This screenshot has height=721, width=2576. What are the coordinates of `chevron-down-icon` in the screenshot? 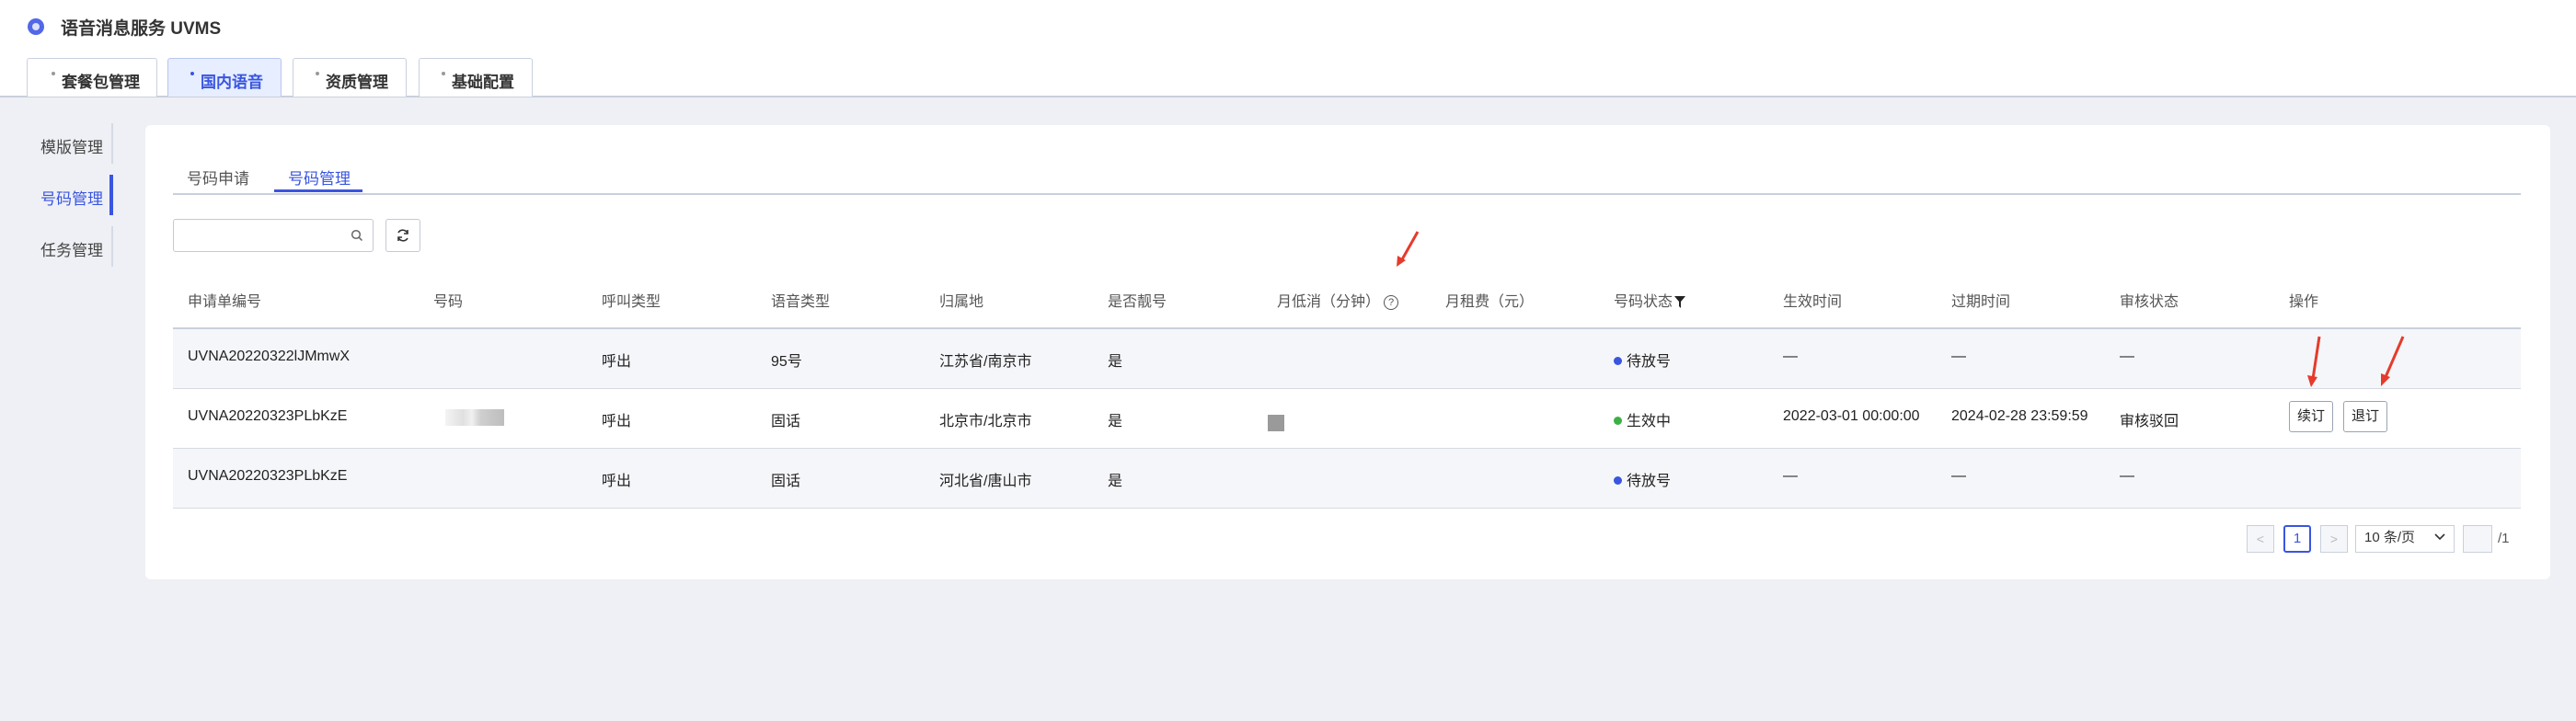 It's located at (2439, 537).